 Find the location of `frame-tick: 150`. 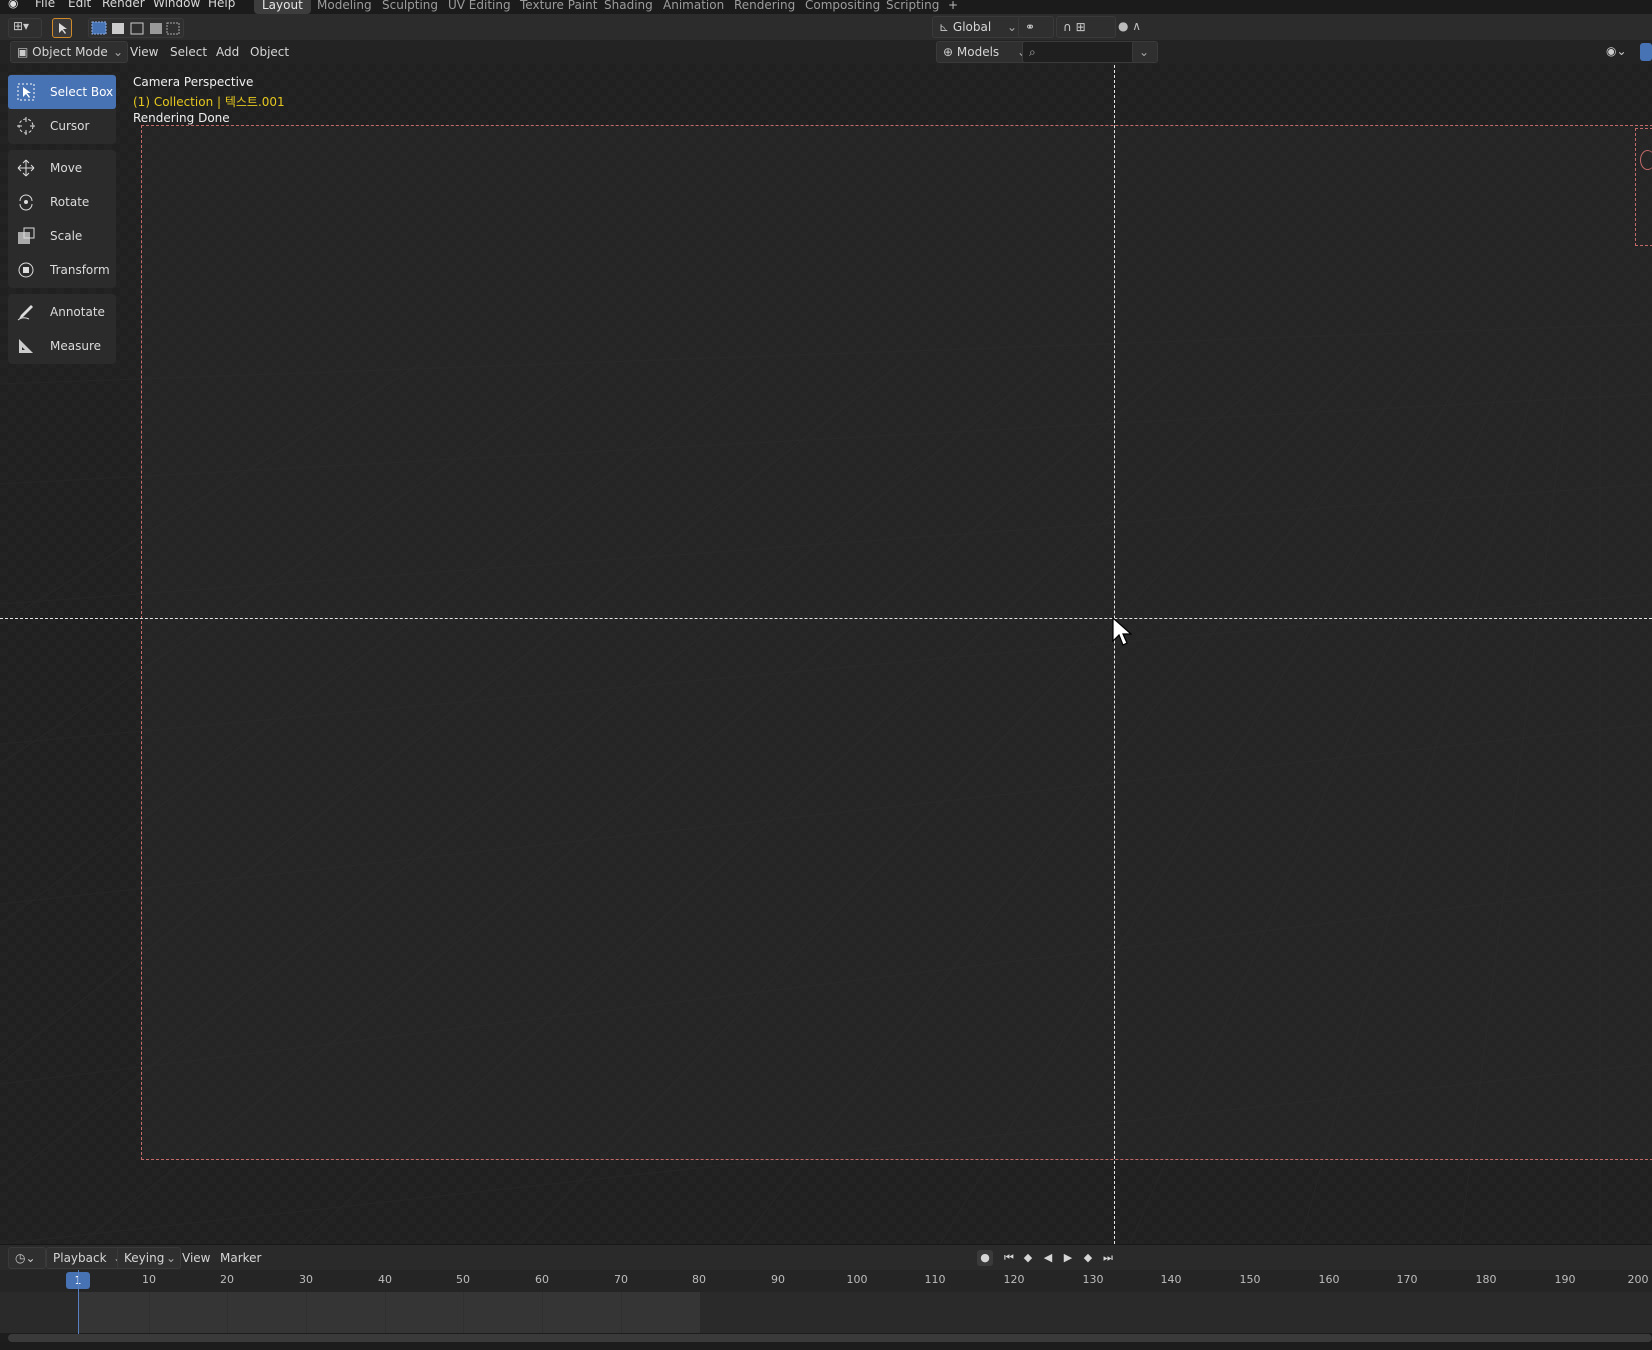

frame-tick: 150 is located at coordinates (1250, 1279).